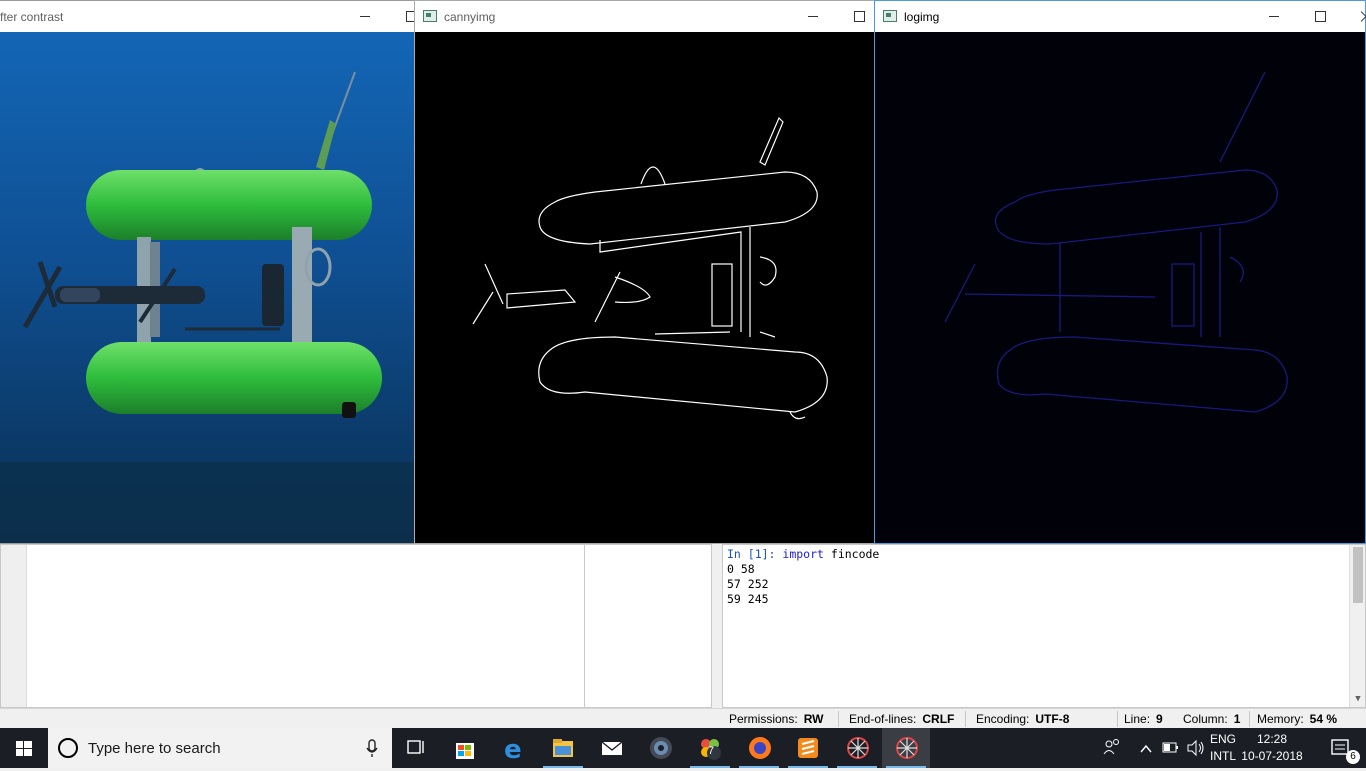 Image resolution: width=1366 pixels, height=771 pixels. What do you see at coordinates (803, 554) in the screenshot?
I see `console-keyword: import` at bounding box center [803, 554].